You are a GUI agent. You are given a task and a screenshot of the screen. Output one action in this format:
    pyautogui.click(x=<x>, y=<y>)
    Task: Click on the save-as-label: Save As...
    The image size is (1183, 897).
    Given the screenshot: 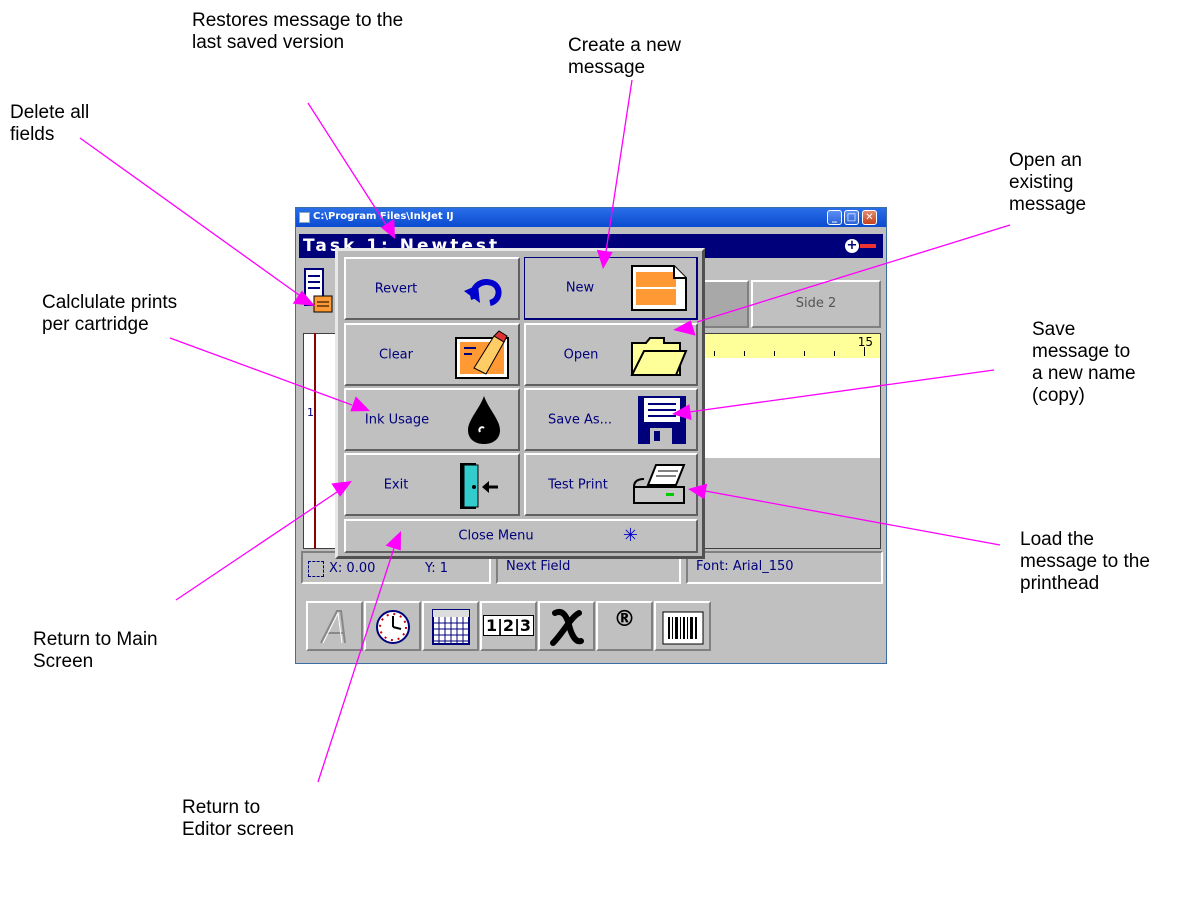 What is the action you would take?
    pyautogui.click(x=580, y=419)
    